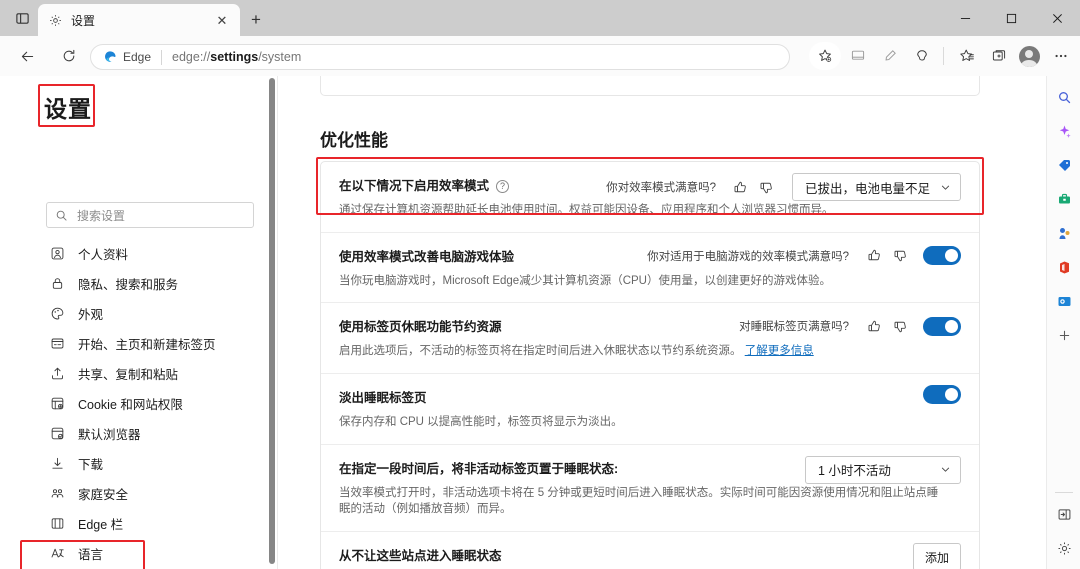 This screenshot has width=1080, height=569. Describe the element at coordinates (103, 494) in the screenshot. I see `sidebar-item-label: 家庭安全` at that location.